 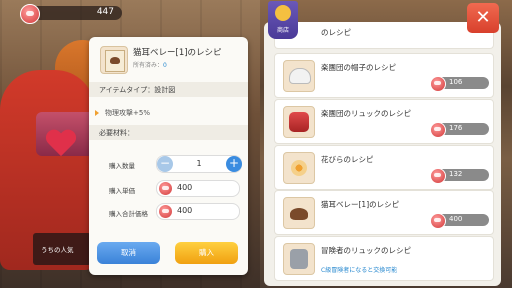 What do you see at coordinates (299, 76) in the screenshot?
I see `hat-icon` at bounding box center [299, 76].